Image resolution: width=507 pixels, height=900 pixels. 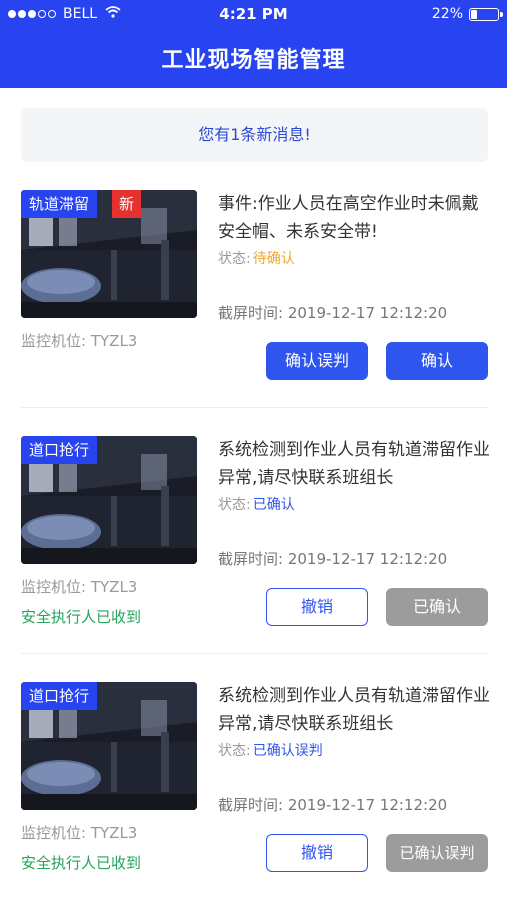 What do you see at coordinates (437, 853) in the screenshot?
I see `confirmed-misjudge-button: 已确认误判` at bounding box center [437, 853].